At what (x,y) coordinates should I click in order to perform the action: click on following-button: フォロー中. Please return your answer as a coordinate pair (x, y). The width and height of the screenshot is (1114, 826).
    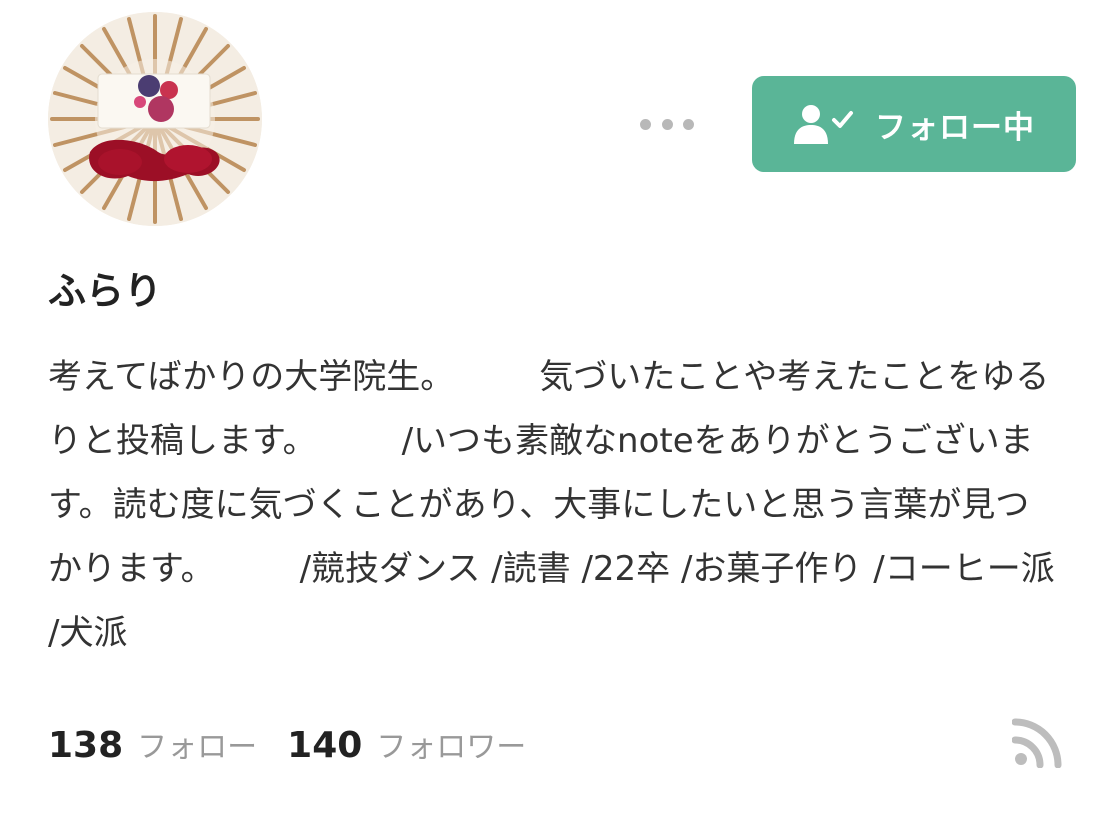
    Looking at the image, I should click on (914, 124).